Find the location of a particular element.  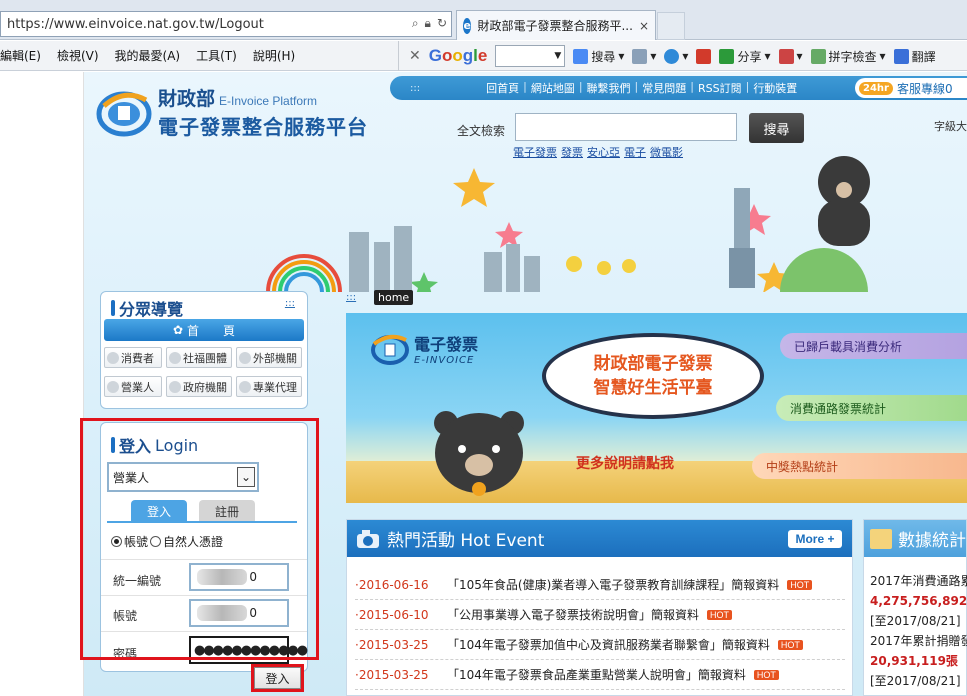

category-business: 營業人 is located at coordinates (133, 386).